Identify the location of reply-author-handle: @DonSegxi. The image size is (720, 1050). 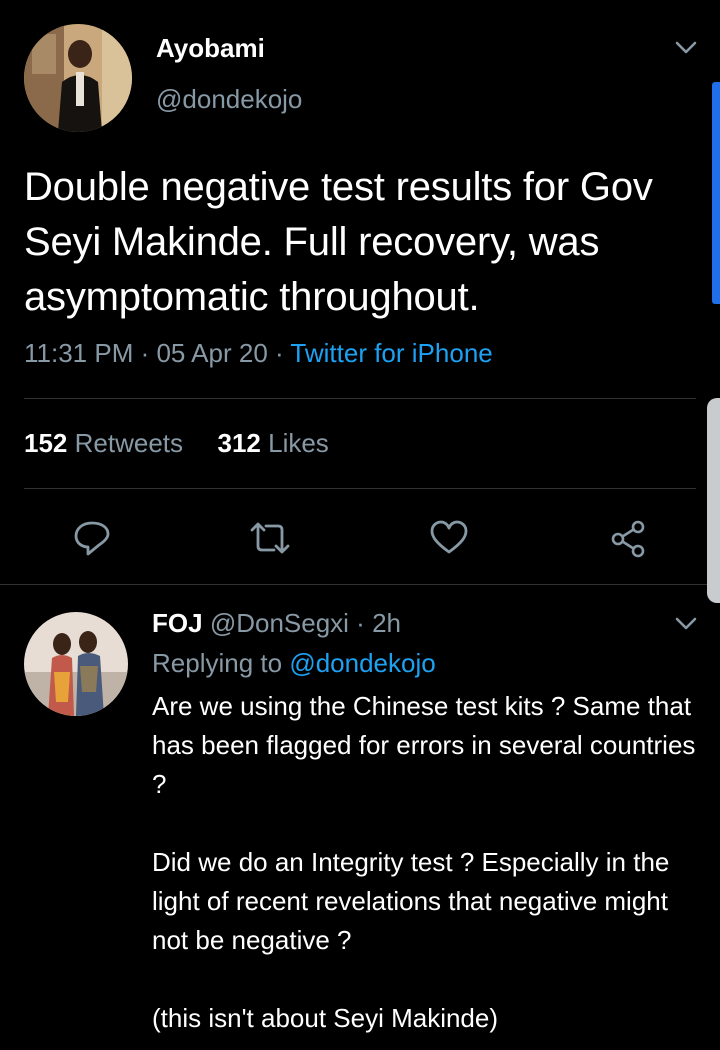
(279, 623).